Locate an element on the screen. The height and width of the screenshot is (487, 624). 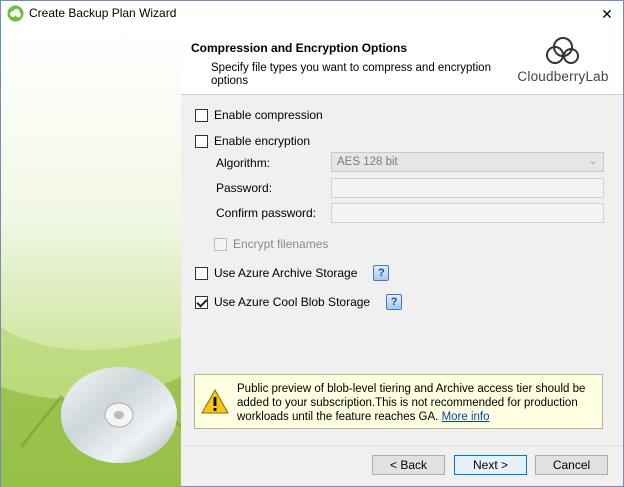
encrypt-filenames-label: Encrypt filenames is located at coordinates (281, 244).